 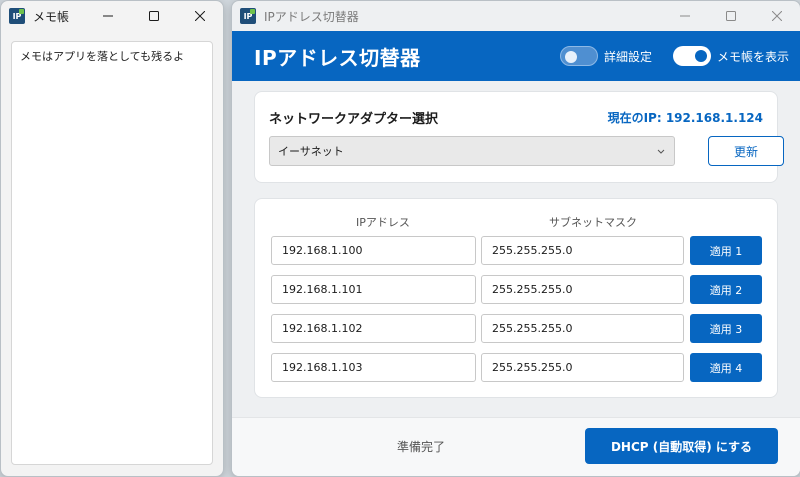 I want to click on footer-bar: 準備完了 DHCP (自動取得) にする, so click(x=516, y=446).